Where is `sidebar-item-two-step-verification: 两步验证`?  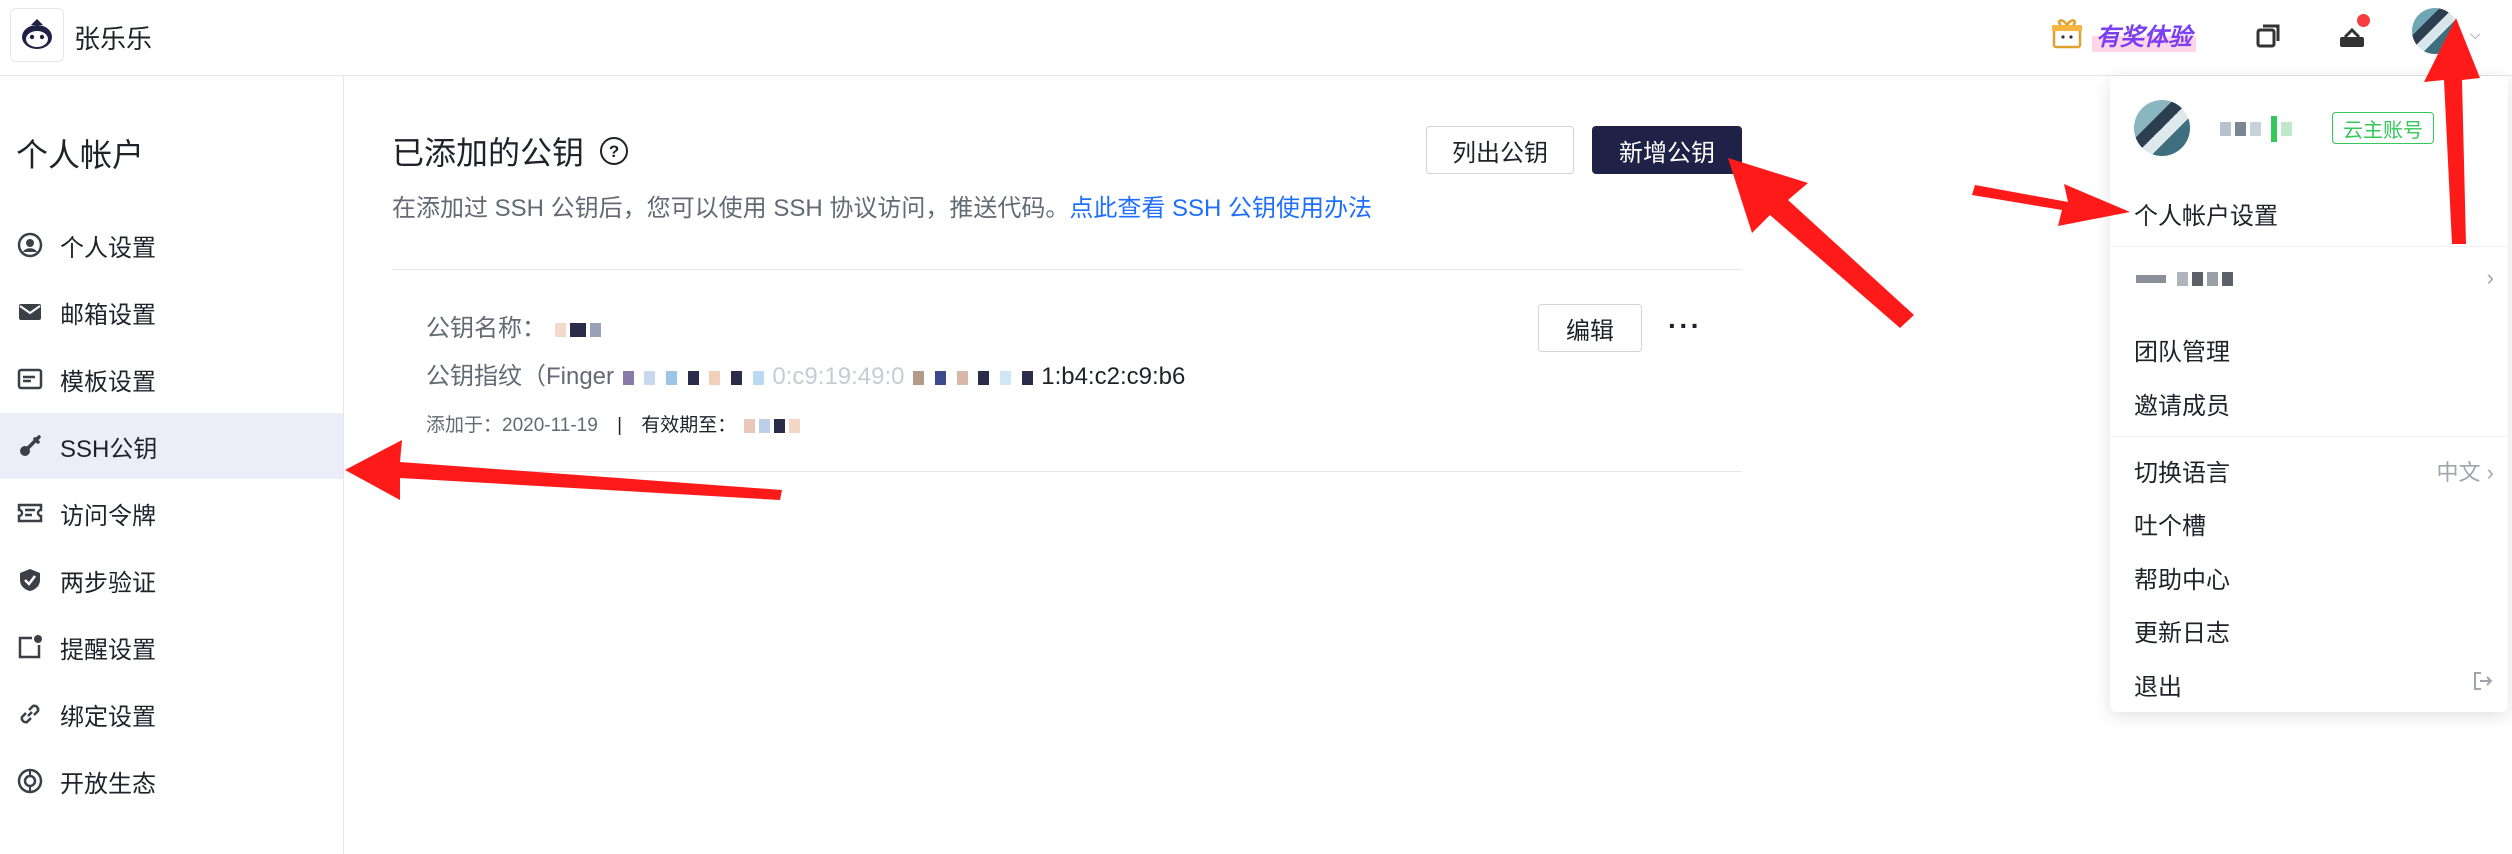
sidebar-item-two-step-verification: 两步验证 is located at coordinates (171, 580).